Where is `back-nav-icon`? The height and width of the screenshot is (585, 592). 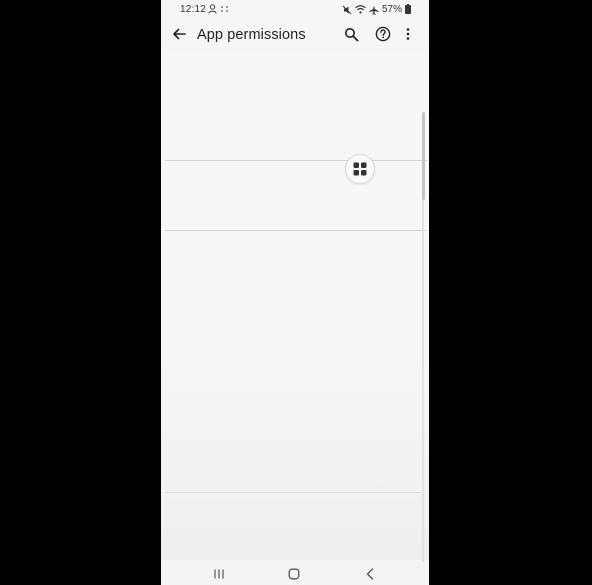
back-nav-icon is located at coordinates (370, 574).